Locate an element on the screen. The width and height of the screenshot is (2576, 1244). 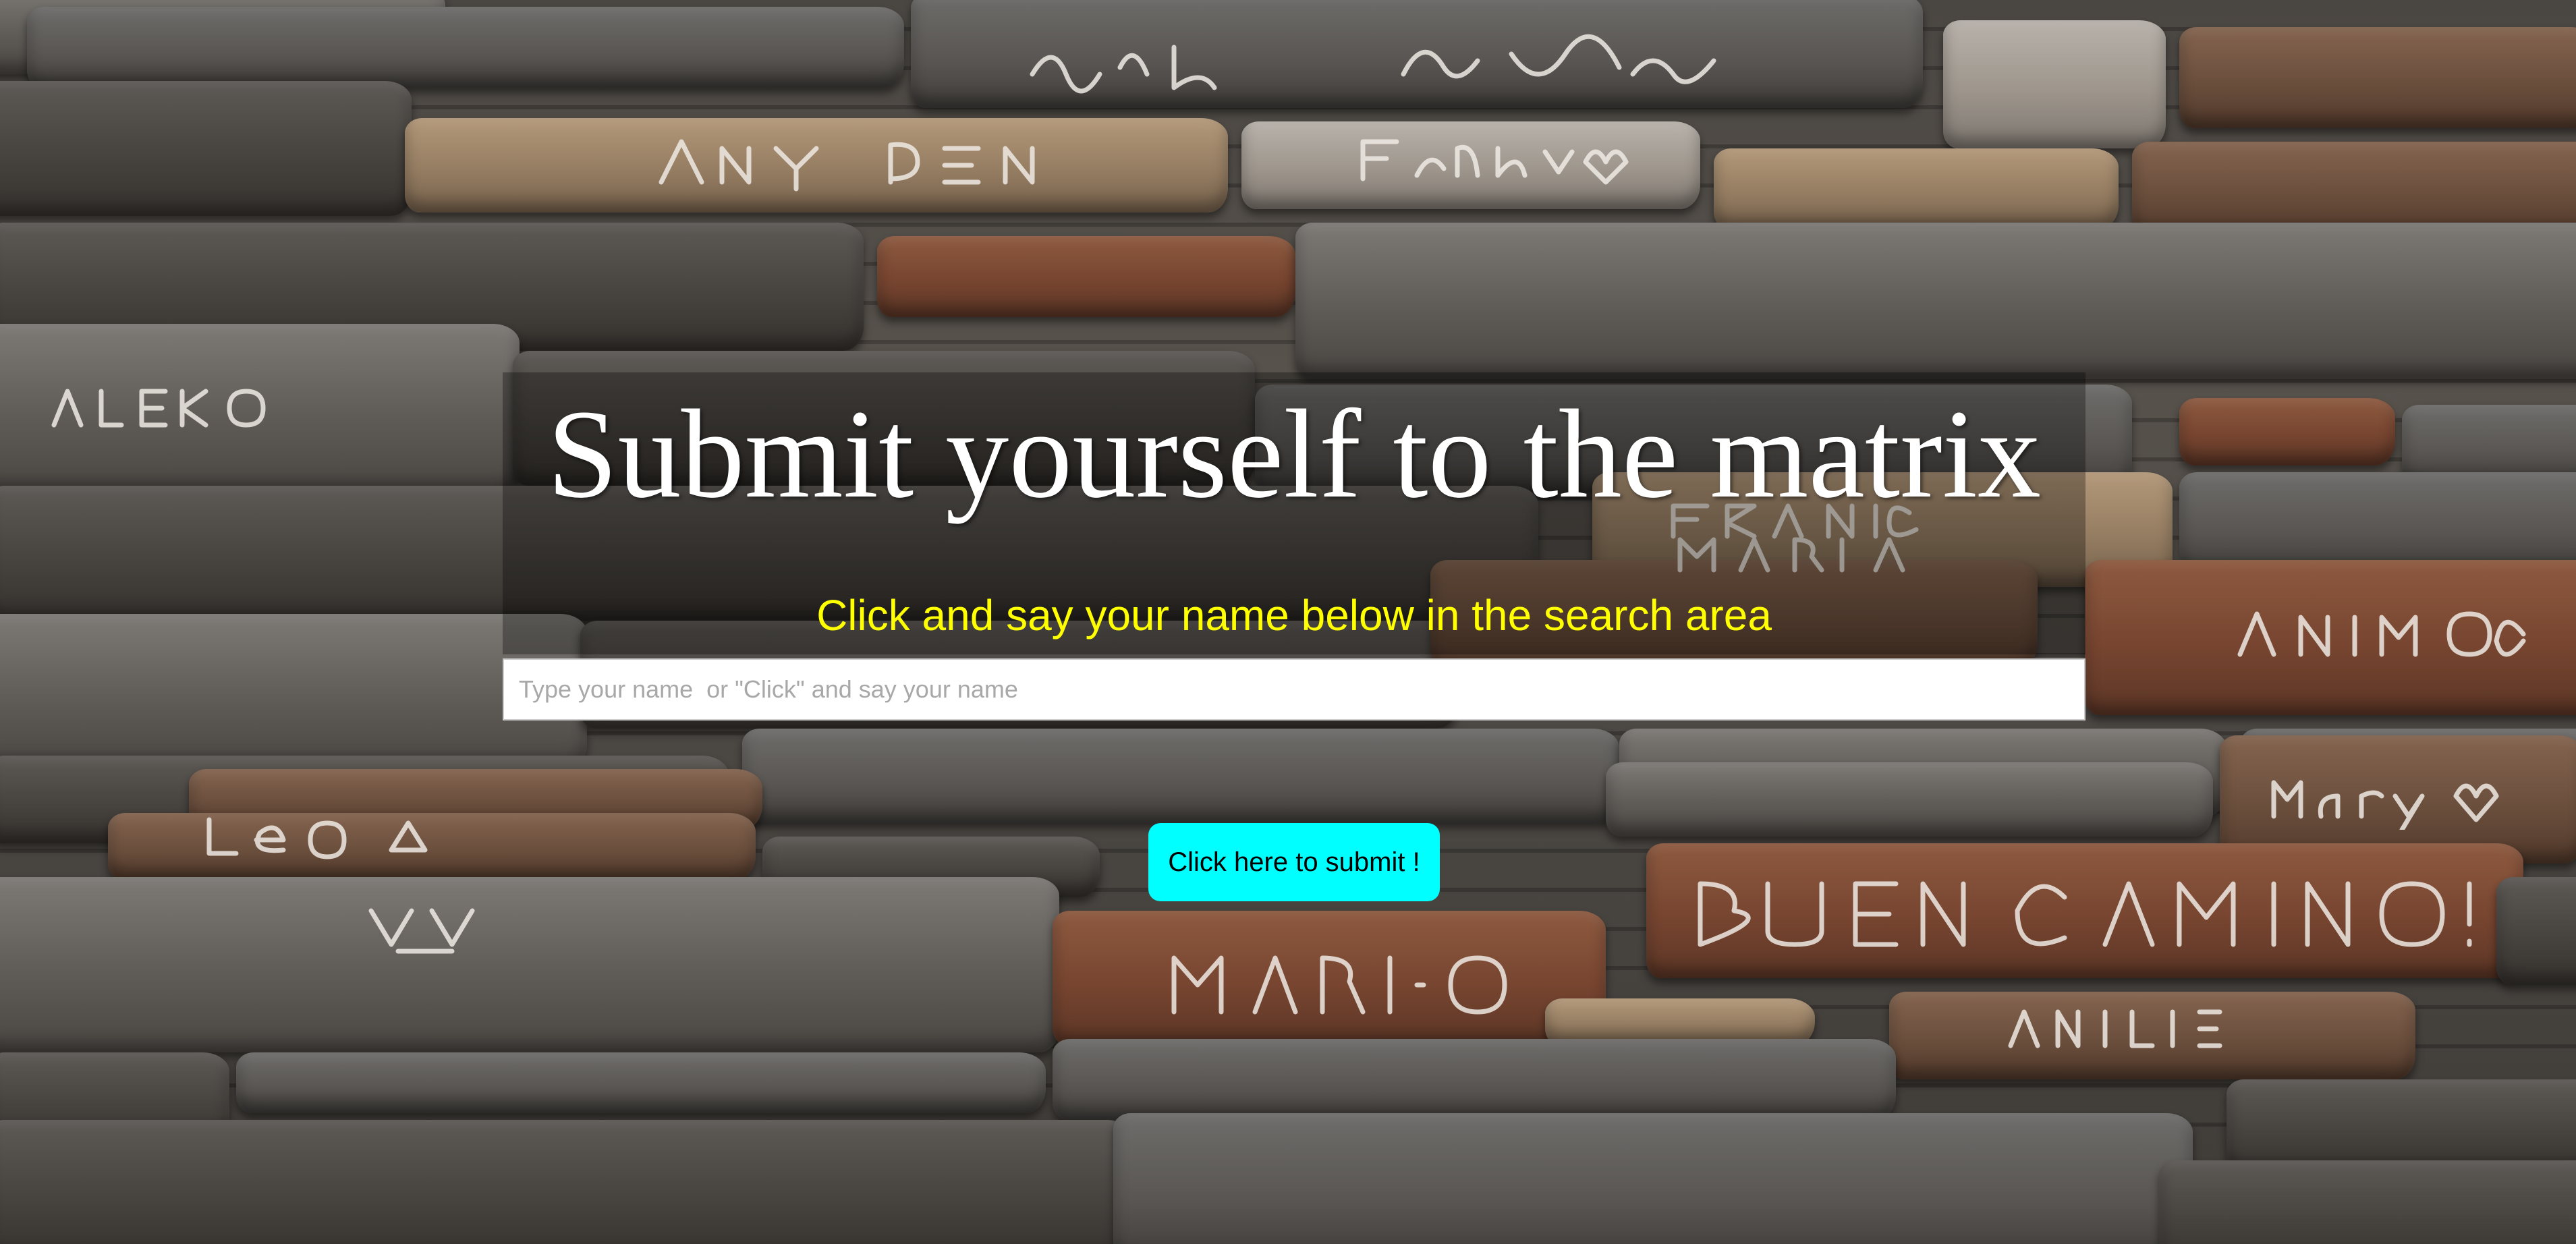
submit-button: Click here to submit ! is located at coordinates (1294, 862).